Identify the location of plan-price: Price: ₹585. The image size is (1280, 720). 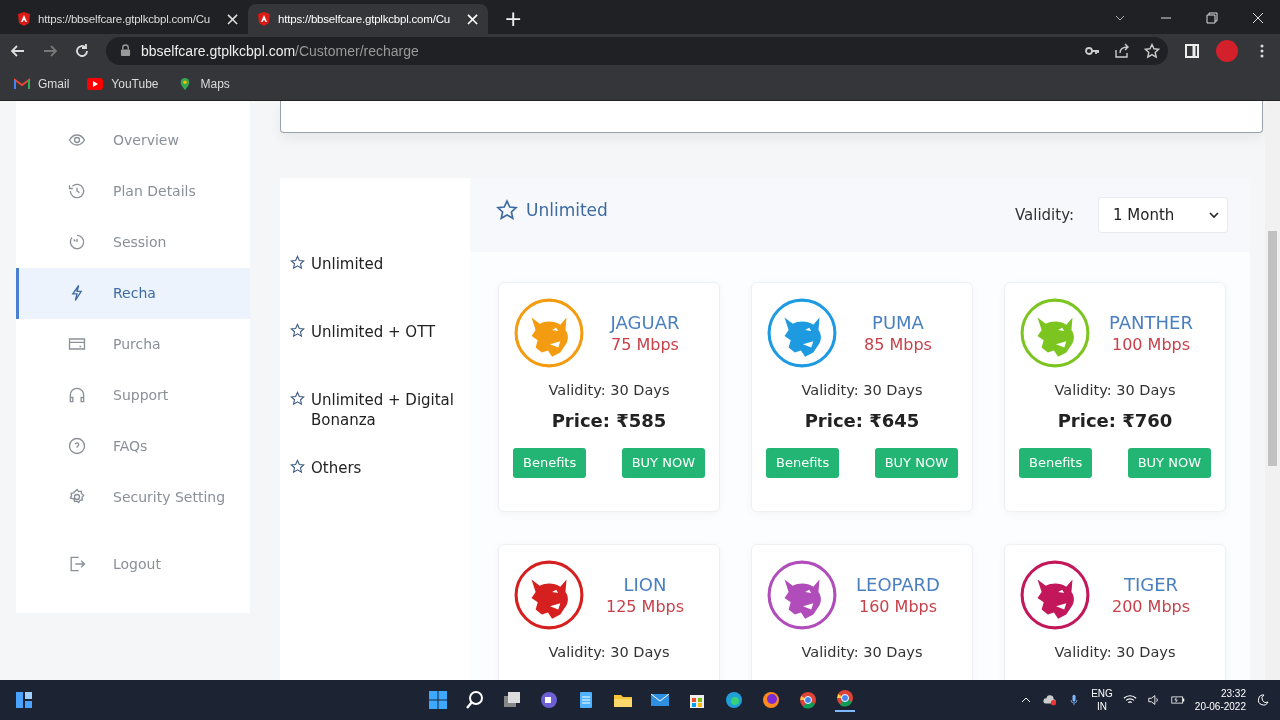
(609, 420).